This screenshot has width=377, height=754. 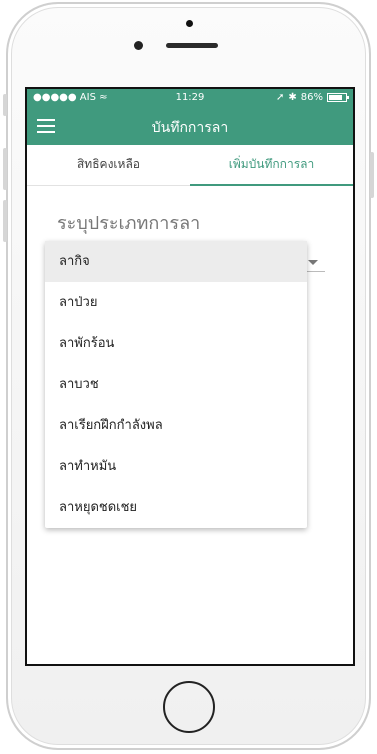 What do you see at coordinates (313, 262) in the screenshot?
I see `chevron-down-icon` at bounding box center [313, 262].